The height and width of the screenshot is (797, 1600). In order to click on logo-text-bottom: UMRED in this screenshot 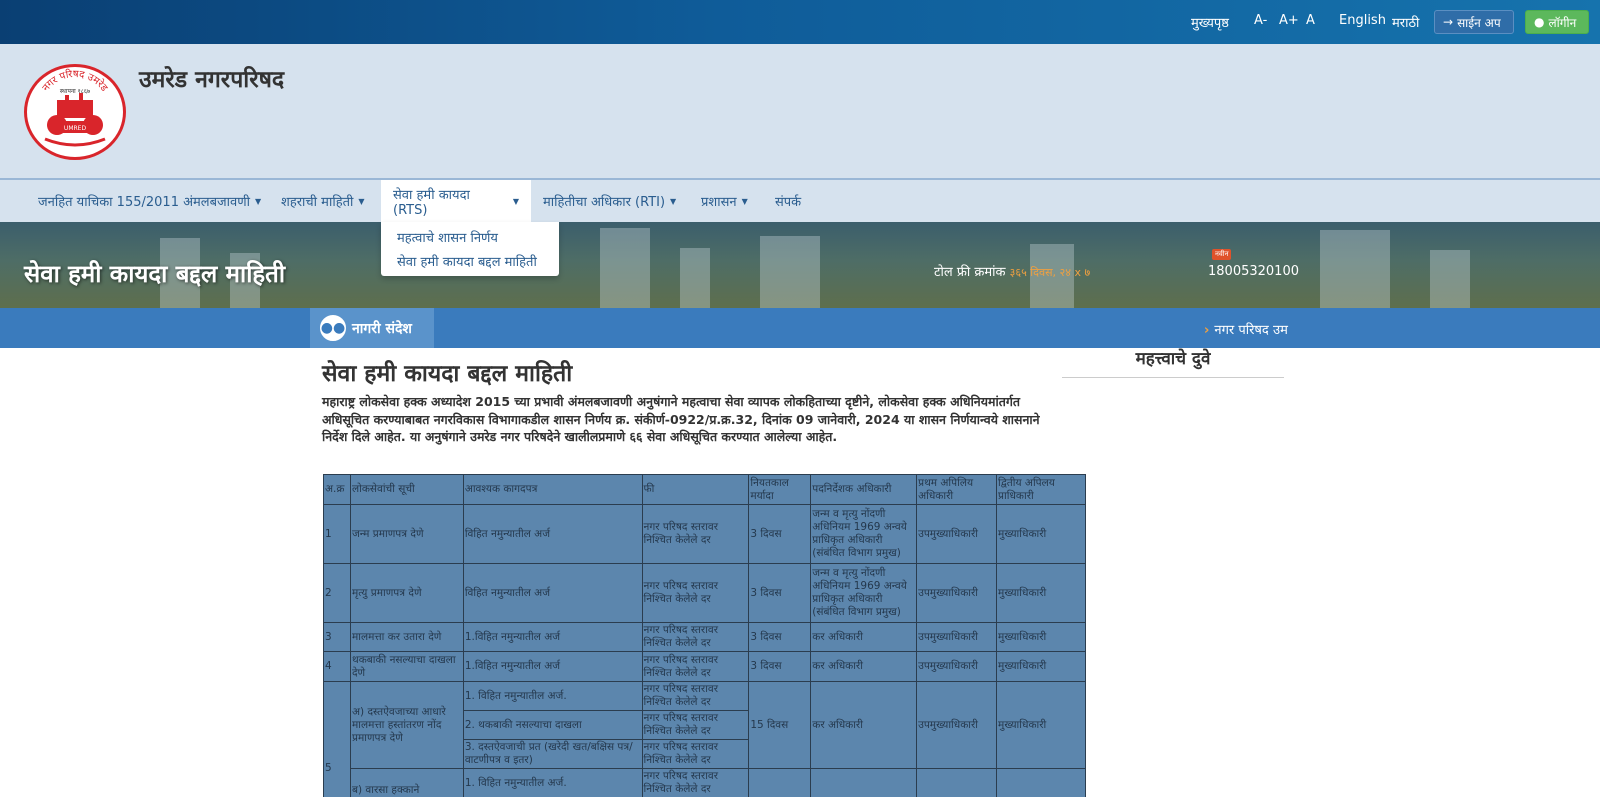, I will do `click(75, 128)`.